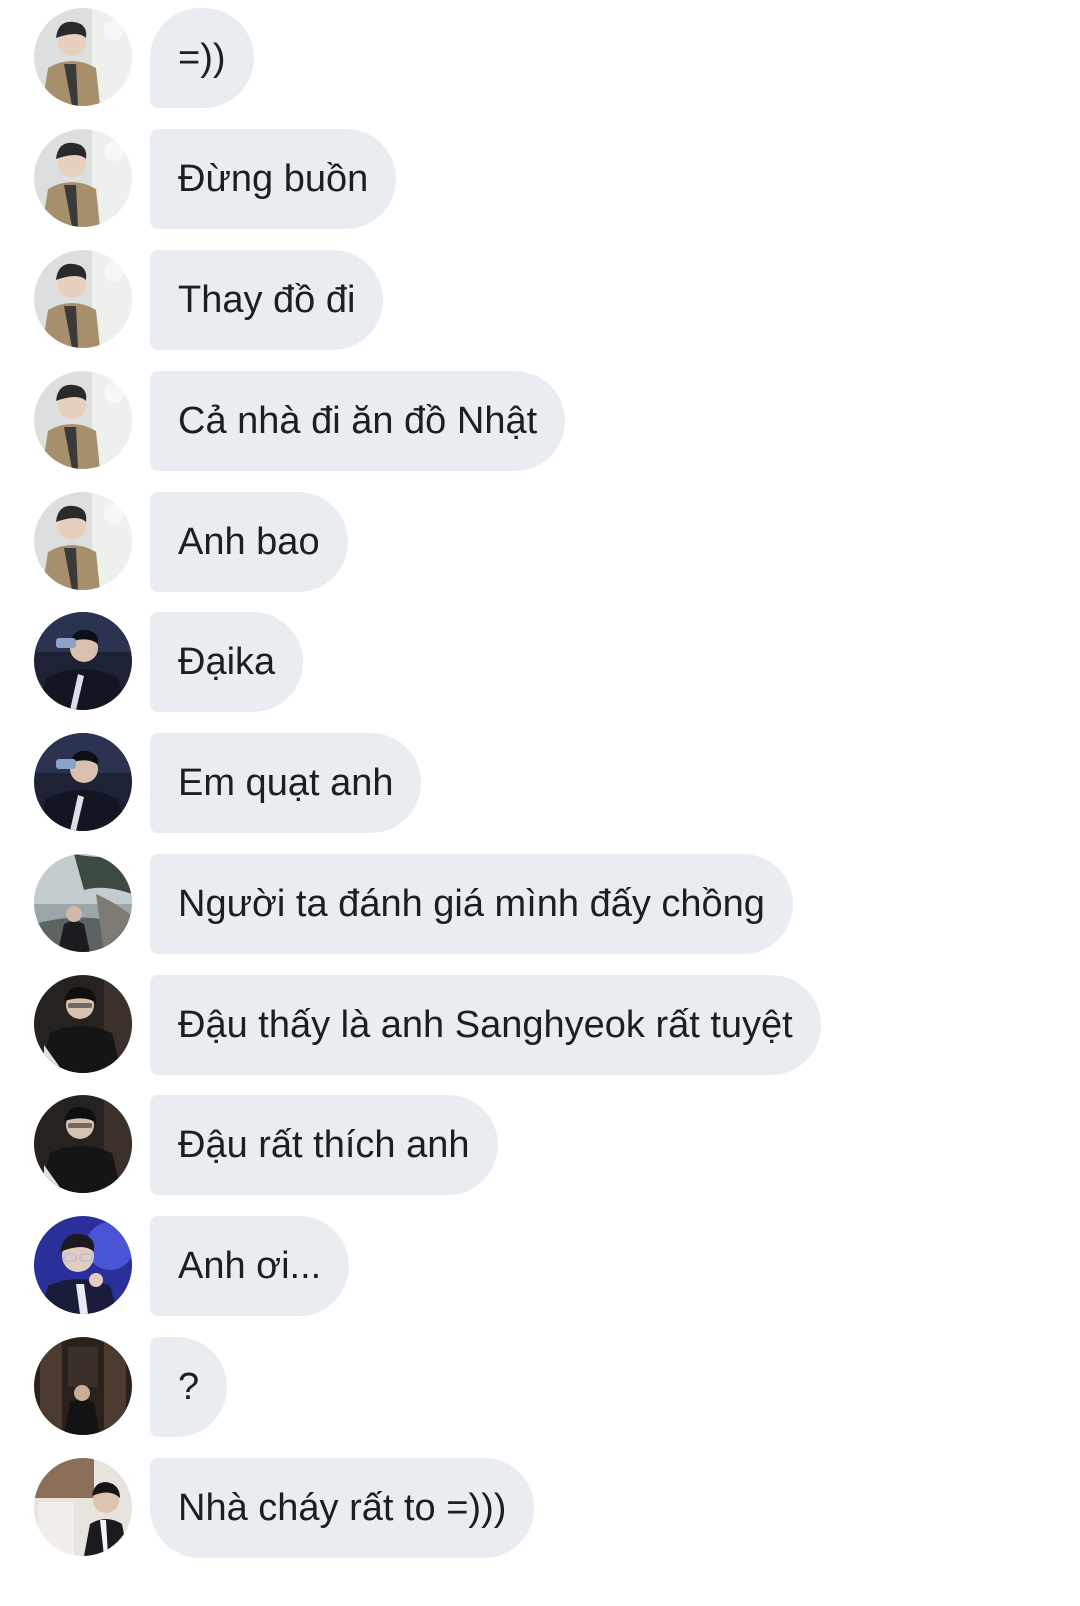 This screenshot has width=1080, height=1606. I want to click on message-row: Đạika, so click(540, 662).